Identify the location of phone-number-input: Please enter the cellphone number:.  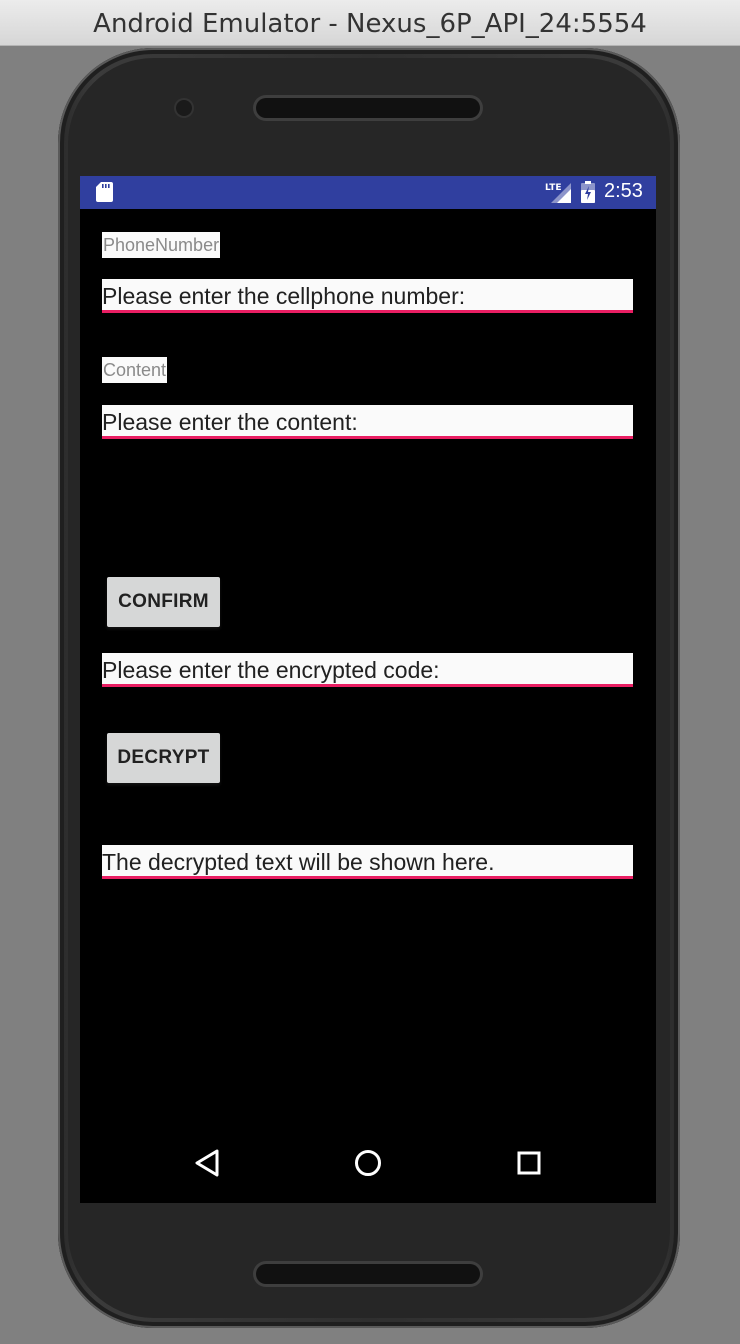
(367, 296).